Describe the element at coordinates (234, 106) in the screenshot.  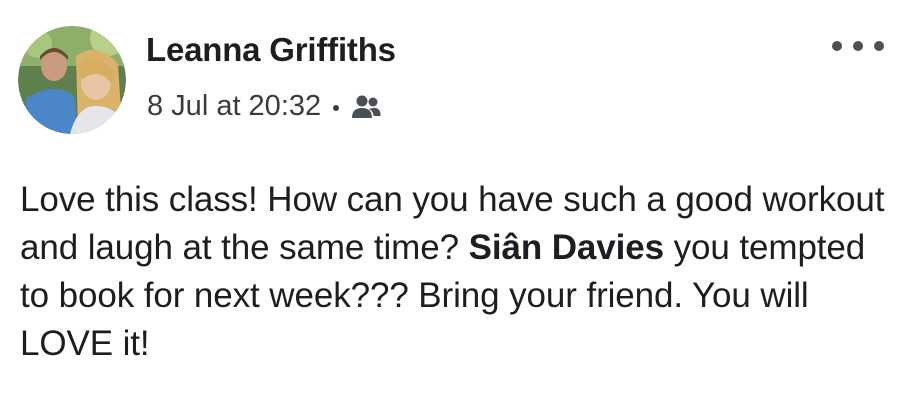
I see `post-timestamp: 8 Jul at 20:32` at that location.